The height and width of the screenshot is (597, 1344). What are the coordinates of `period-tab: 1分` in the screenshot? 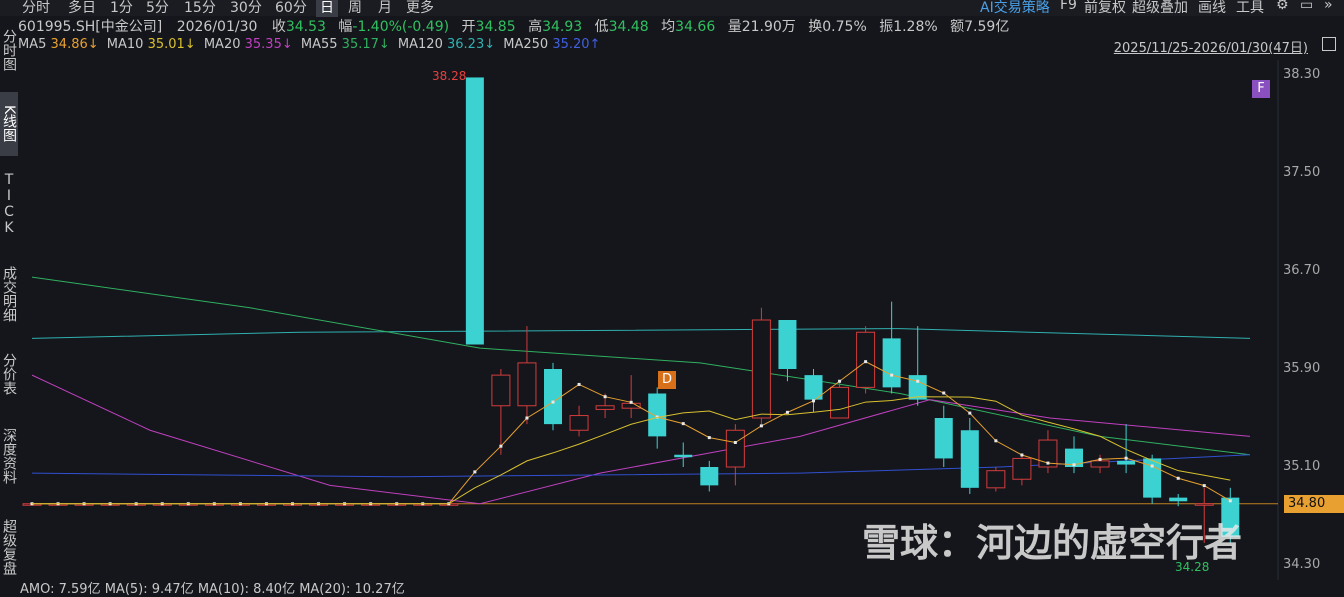 It's located at (121, 8).